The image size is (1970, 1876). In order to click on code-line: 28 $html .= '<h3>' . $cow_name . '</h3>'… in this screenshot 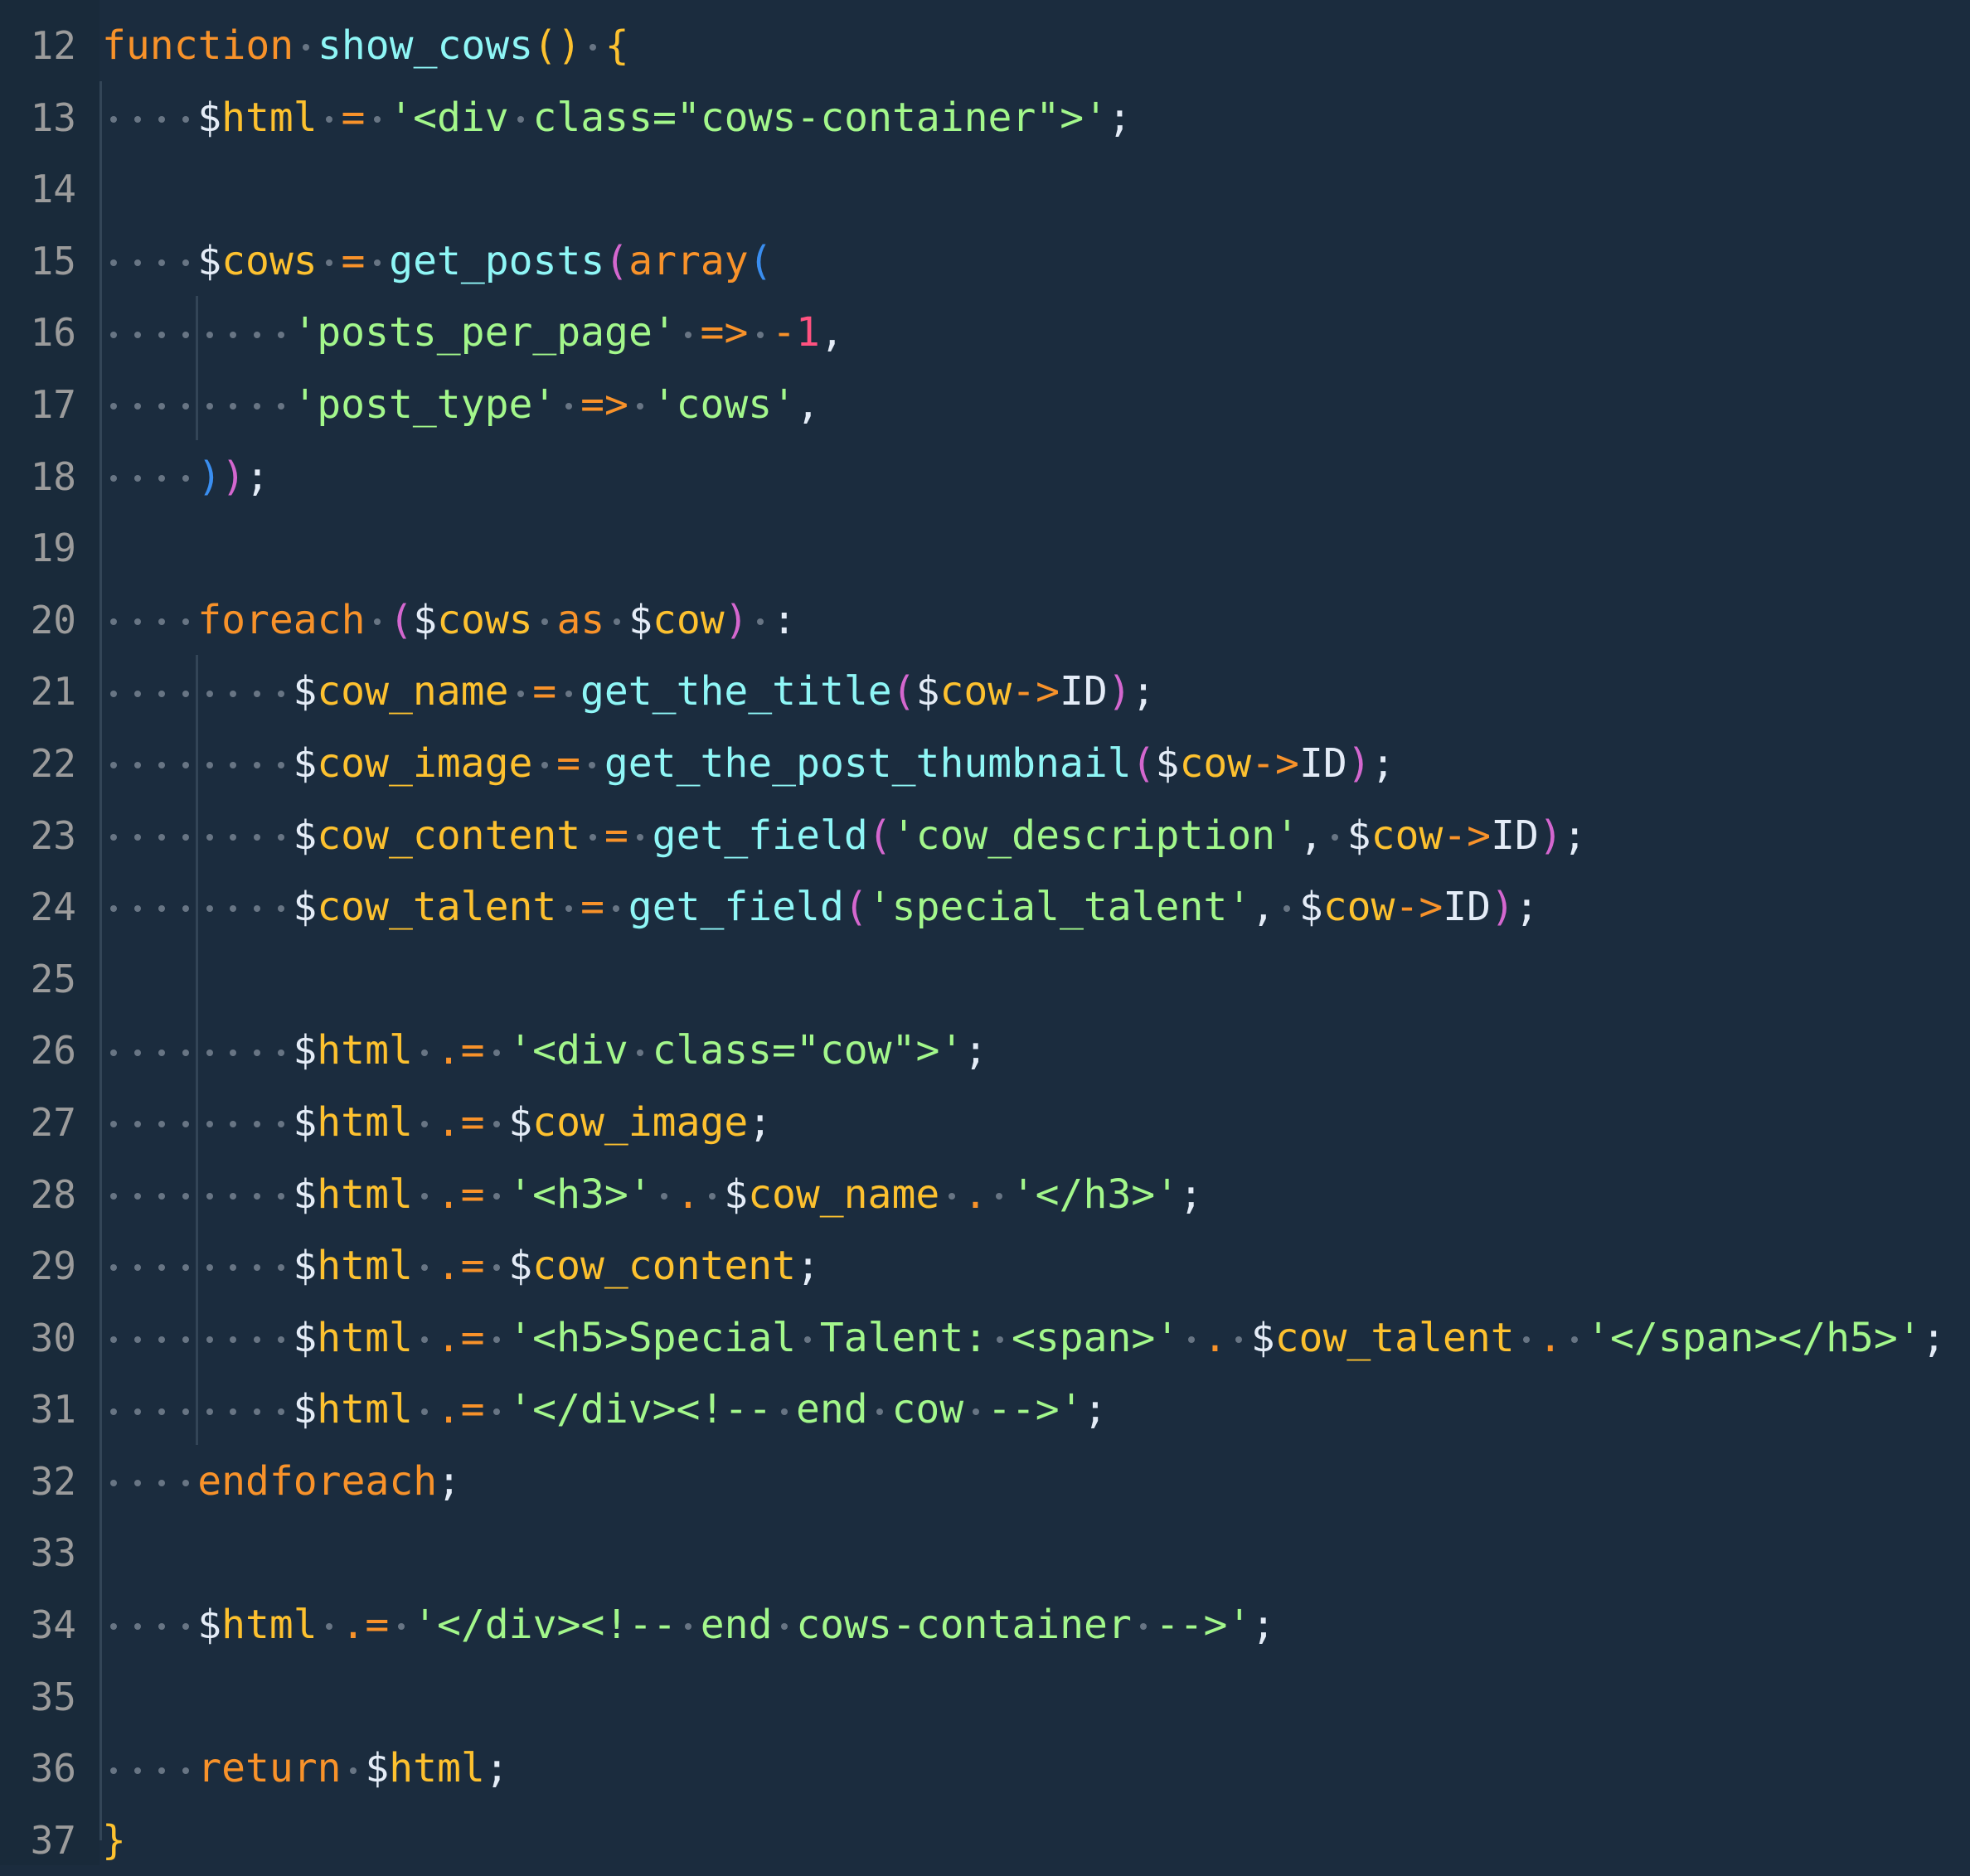, I will do `click(985, 1195)`.